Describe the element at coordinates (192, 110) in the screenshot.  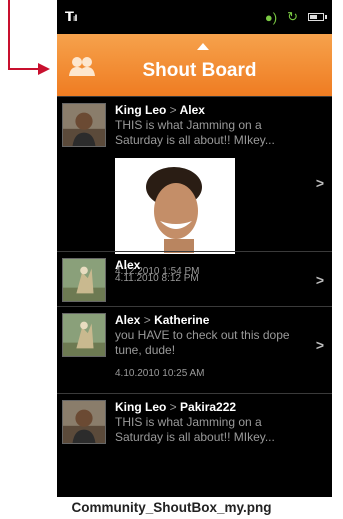
I see `recipient-name: Alex` at that location.